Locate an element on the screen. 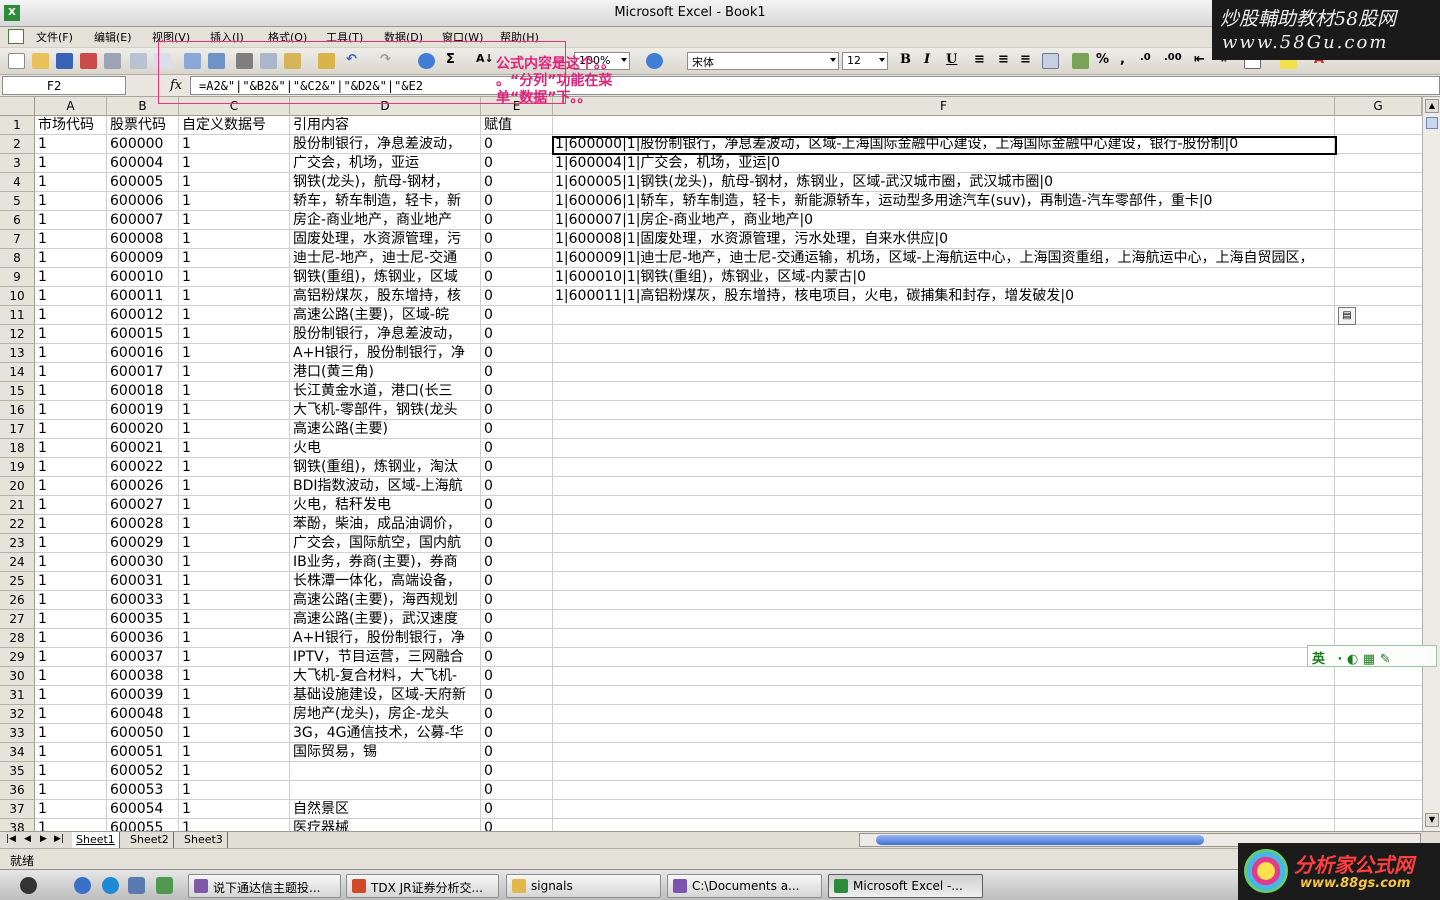  row-header: 23 is located at coordinates (17, 543).